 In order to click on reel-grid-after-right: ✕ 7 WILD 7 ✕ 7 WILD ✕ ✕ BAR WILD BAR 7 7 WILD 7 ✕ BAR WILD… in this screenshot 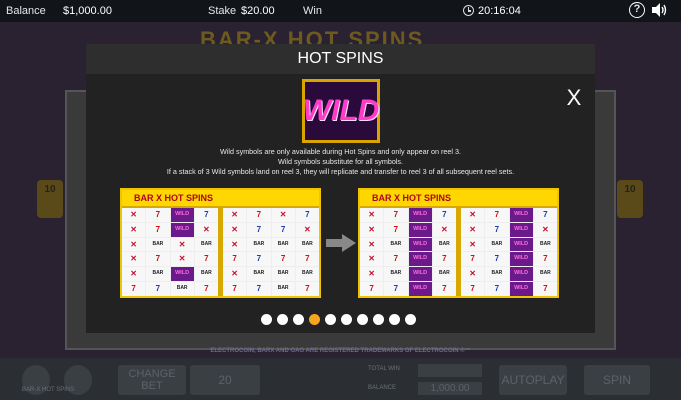, I will do `click(509, 252)`.